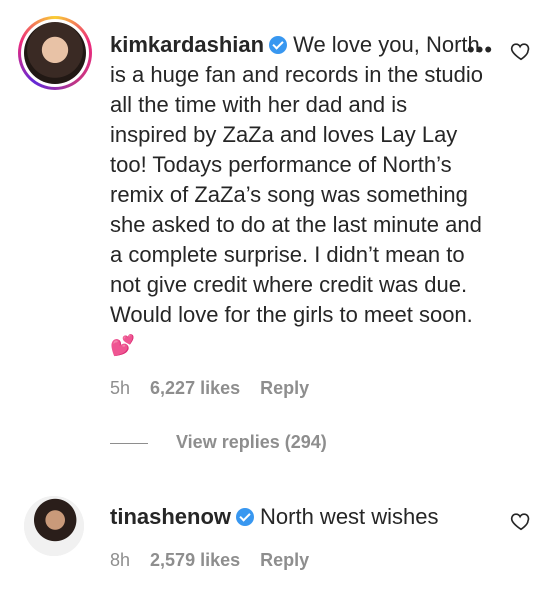 The height and width of the screenshot is (600, 546). I want to click on replies-divider, so click(129, 443).